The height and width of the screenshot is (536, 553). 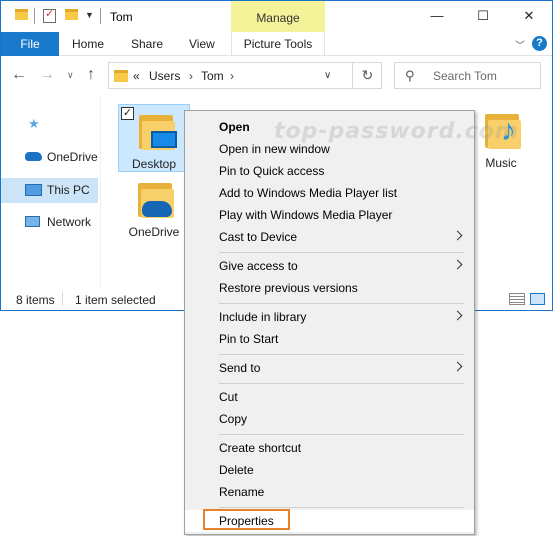 What do you see at coordinates (329, 193) in the screenshot?
I see `menu-item-add-wmp-list: Add to Windows Media Player list` at bounding box center [329, 193].